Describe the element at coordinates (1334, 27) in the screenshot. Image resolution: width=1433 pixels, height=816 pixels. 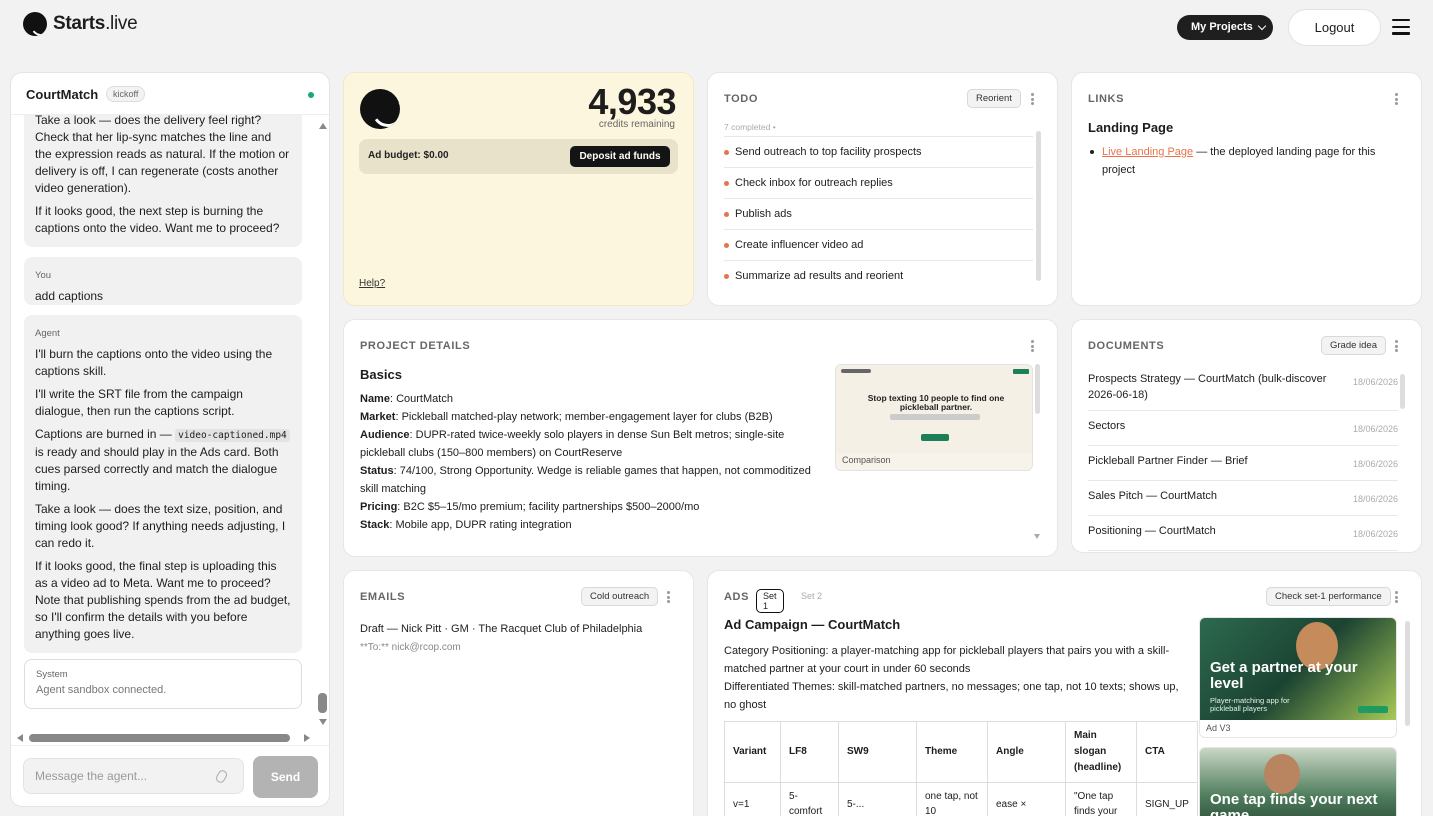
I see `logout-button: Logout` at that location.